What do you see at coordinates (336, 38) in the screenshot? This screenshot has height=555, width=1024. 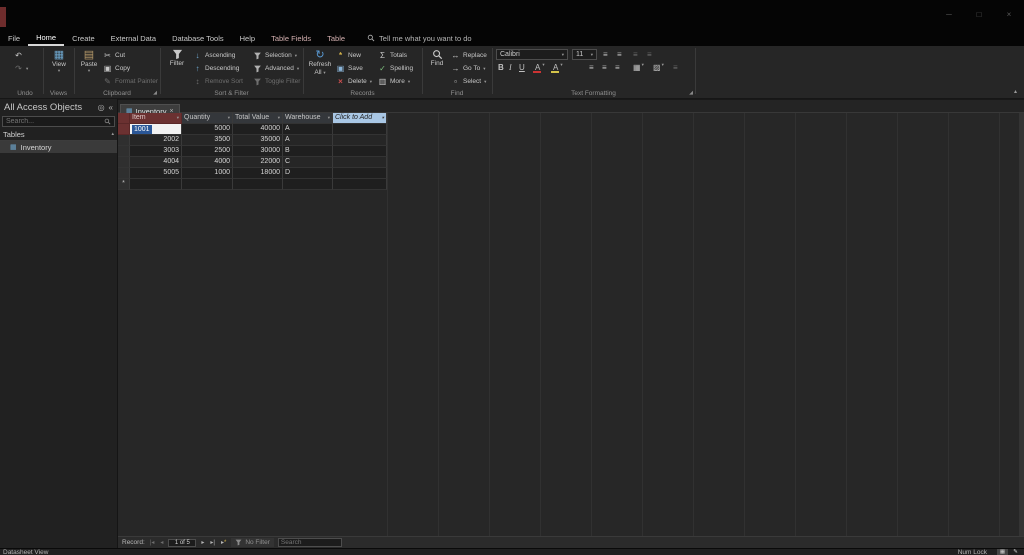 I see `tab-table: Table` at bounding box center [336, 38].